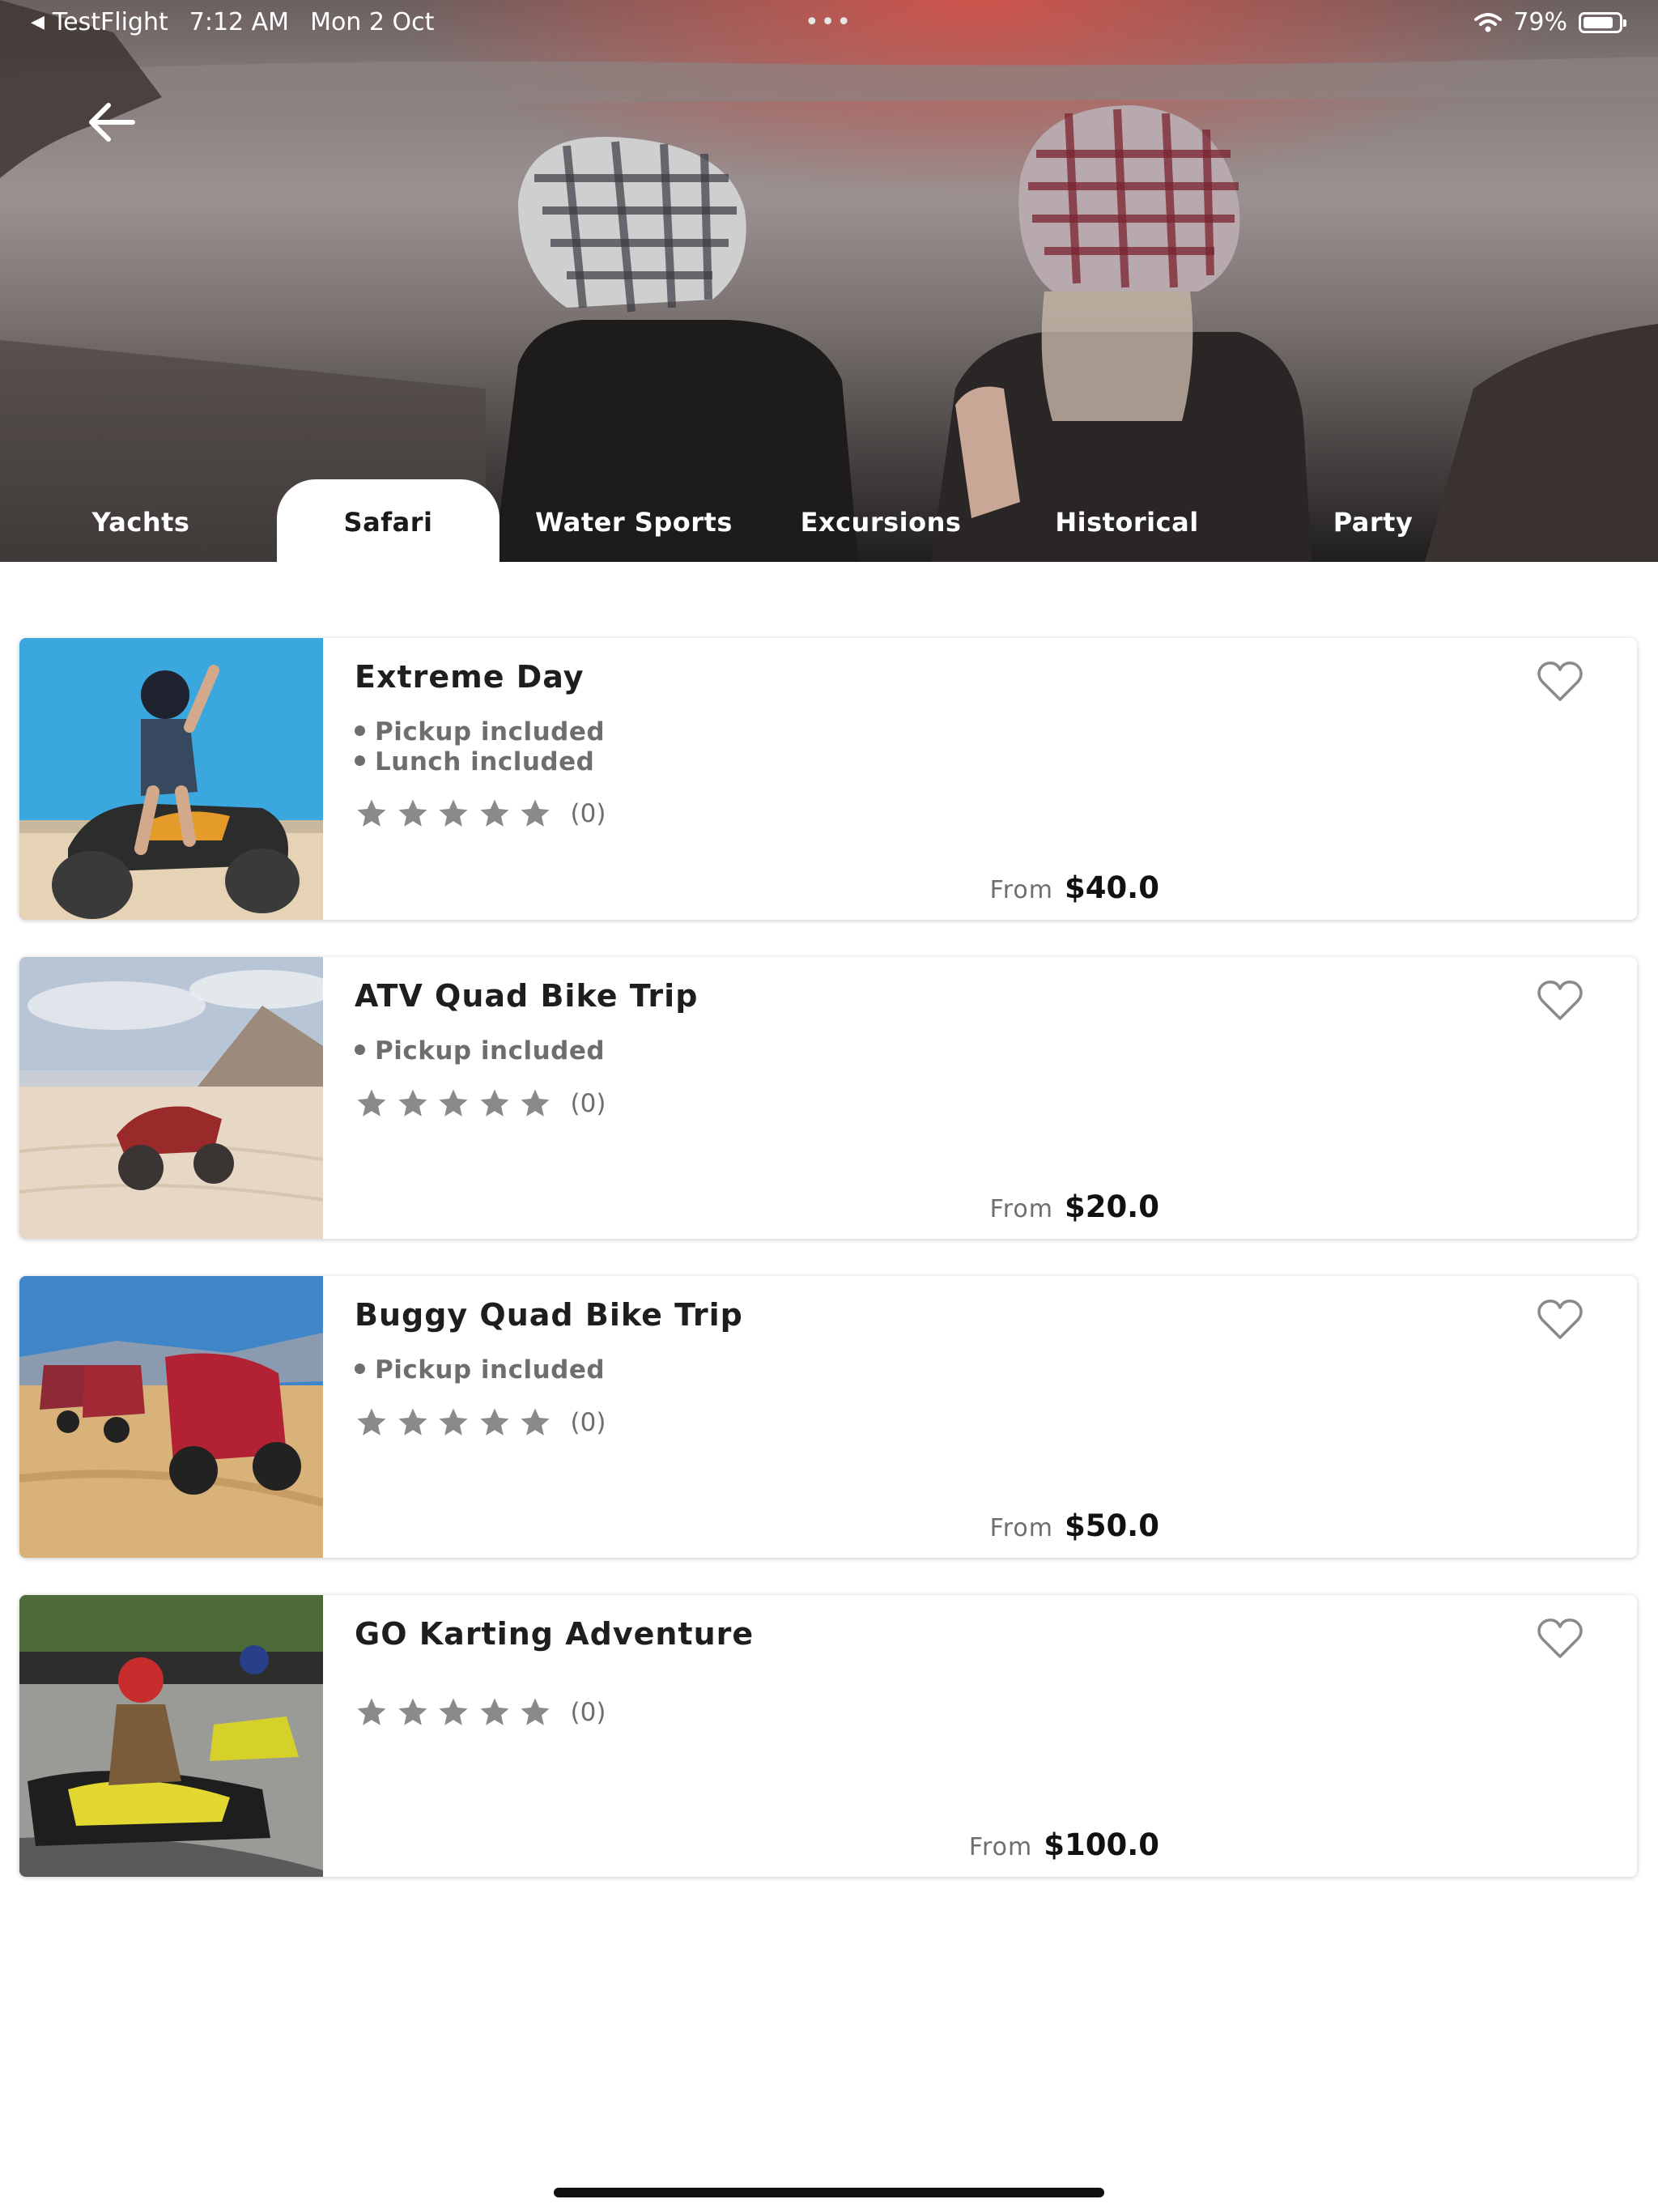 This screenshot has width=1658, height=2212. Describe the element at coordinates (171, 1417) in the screenshot. I see `listing-photo-buggies` at that location.